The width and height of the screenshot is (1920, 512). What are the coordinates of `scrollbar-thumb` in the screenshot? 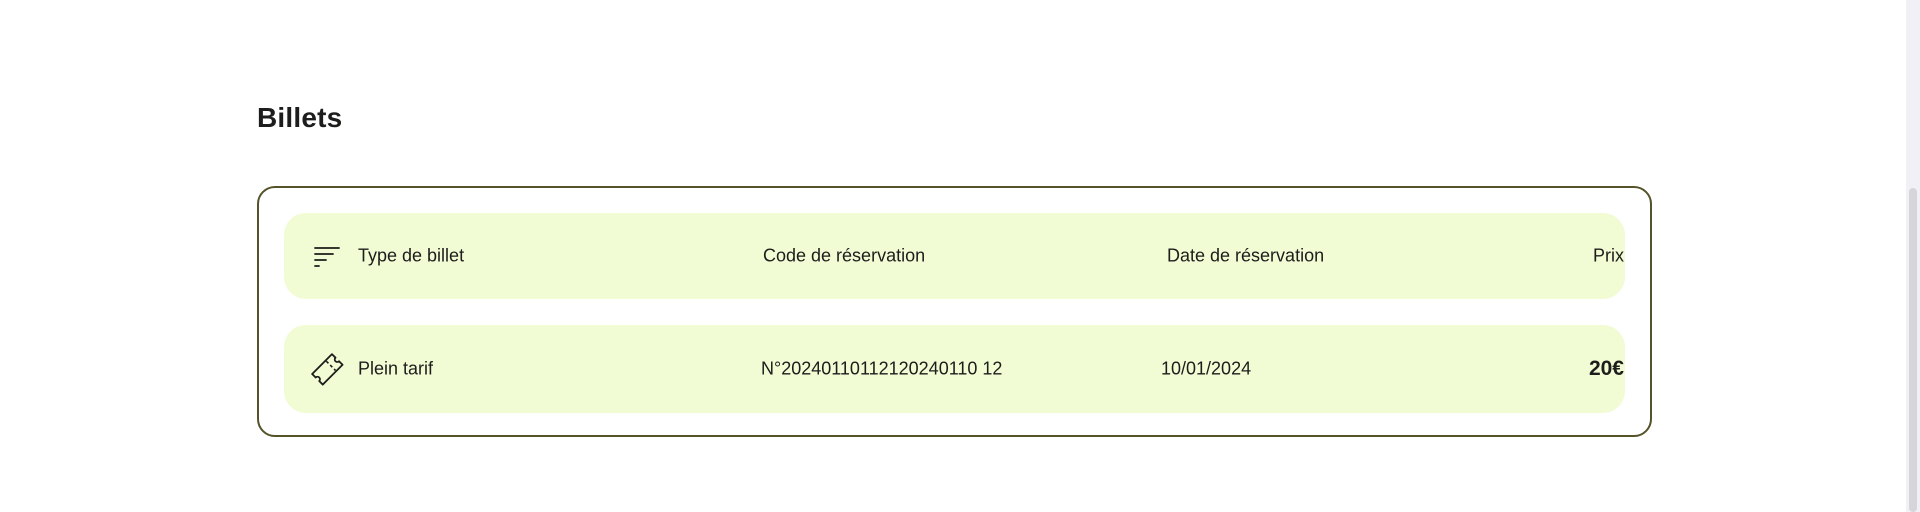 It's located at (1913, 350).